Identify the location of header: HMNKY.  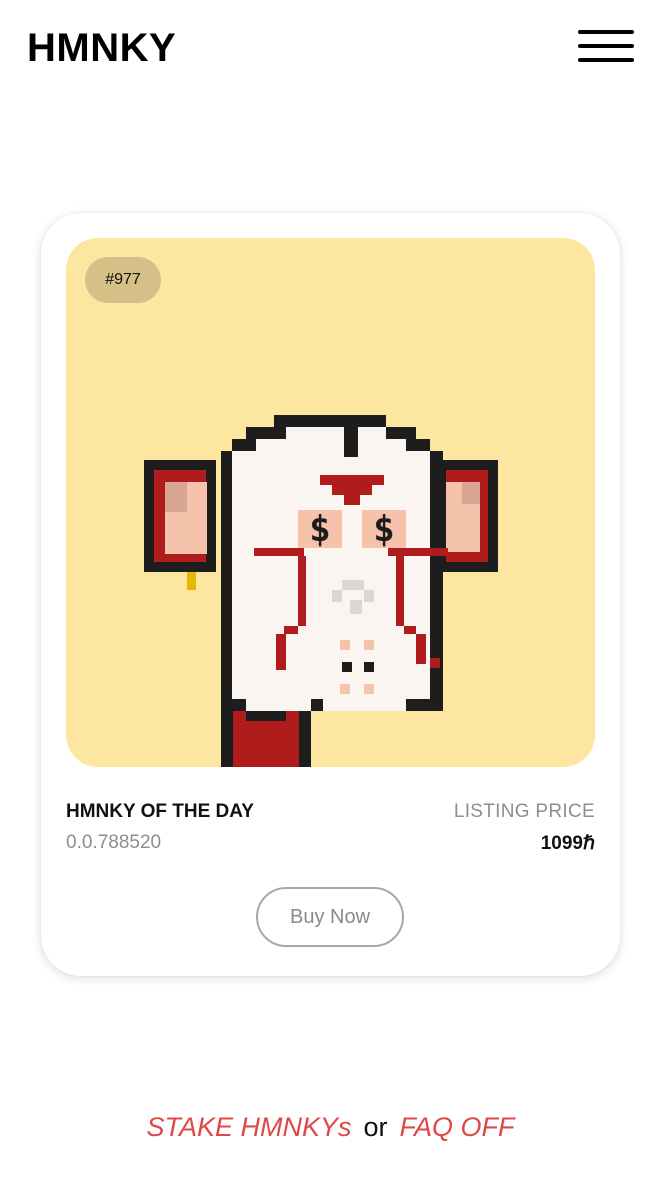
(330, 50).